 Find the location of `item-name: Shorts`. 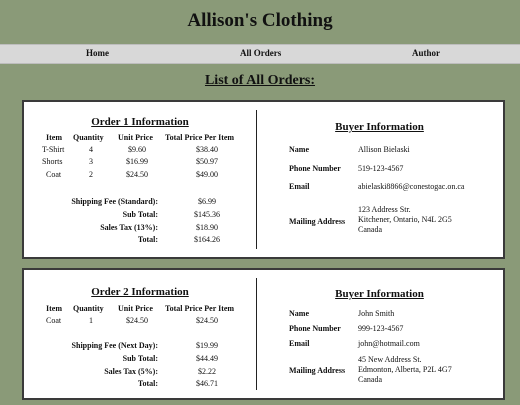

item-name: Shorts is located at coordinates (52, 161).